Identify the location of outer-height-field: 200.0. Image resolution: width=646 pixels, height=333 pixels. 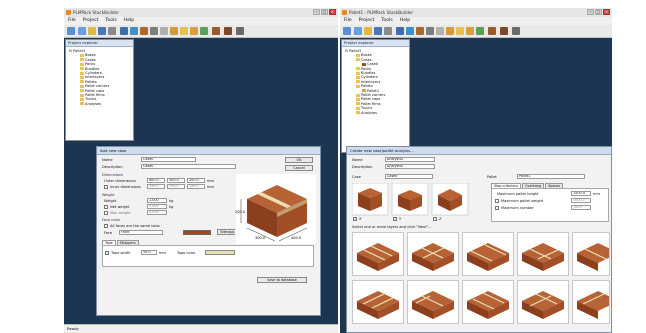
(196, 180).